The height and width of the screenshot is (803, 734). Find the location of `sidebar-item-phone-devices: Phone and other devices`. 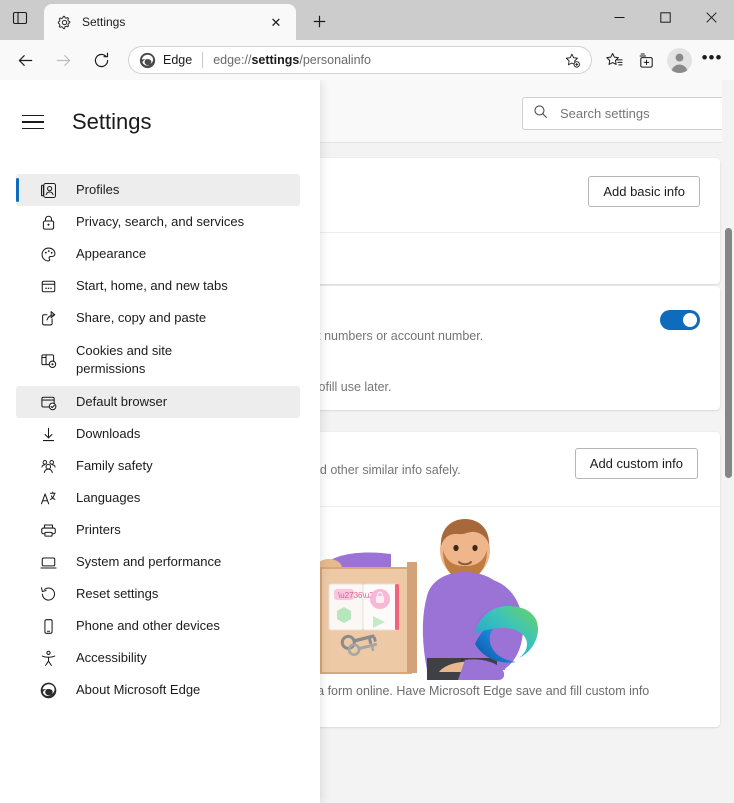

sidebar-item-phone-devices: Phone and other devices is located at coordinates (158, 626).